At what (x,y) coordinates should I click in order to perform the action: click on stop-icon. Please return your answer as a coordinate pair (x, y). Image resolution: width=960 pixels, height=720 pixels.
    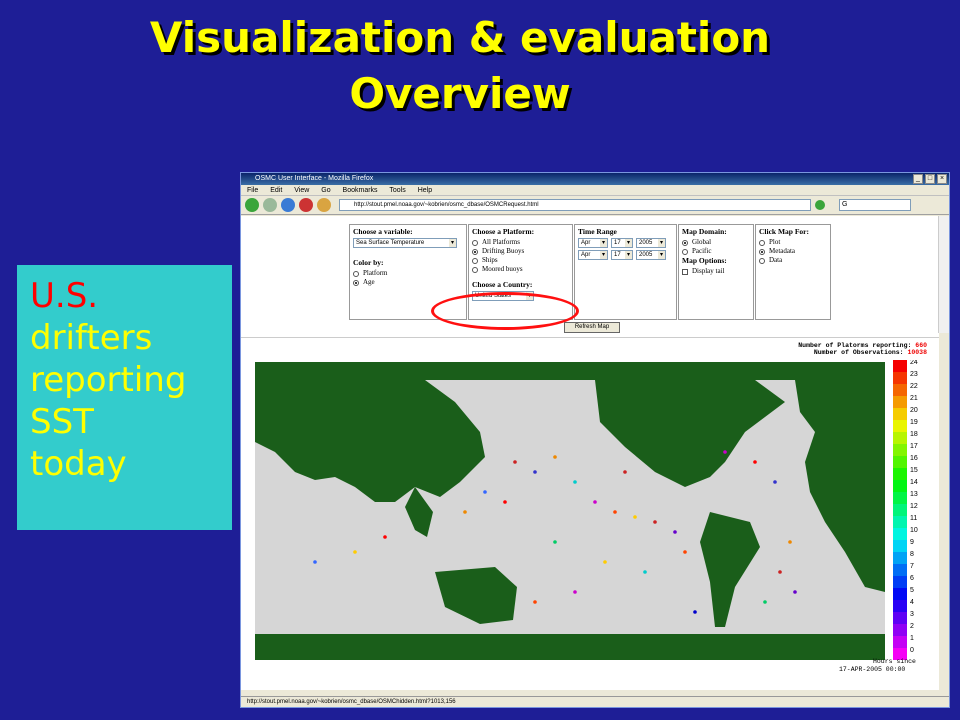
    Looking at the image, I should click on (306, 205).